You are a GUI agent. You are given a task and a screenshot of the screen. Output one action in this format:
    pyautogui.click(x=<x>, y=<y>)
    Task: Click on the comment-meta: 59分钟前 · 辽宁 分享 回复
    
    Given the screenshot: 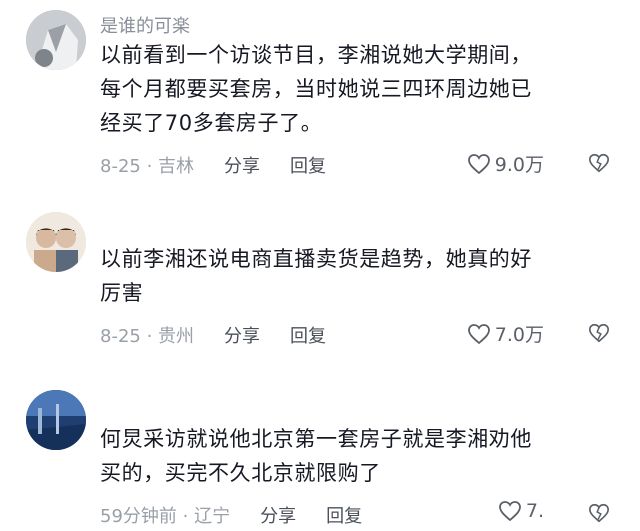 What is the action you would take?
    pyautogui.click(x=231, y=515)
    